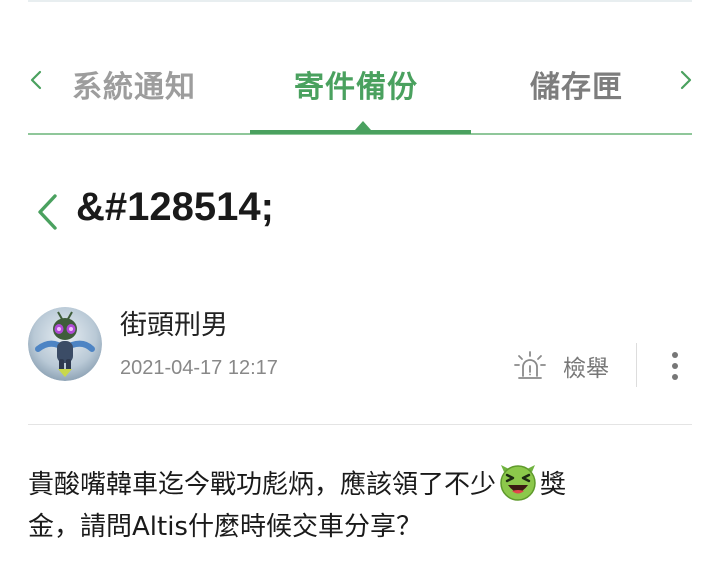 This screenshot has width=720, height=567. I want to click on more-options-button, so click(675, 366).